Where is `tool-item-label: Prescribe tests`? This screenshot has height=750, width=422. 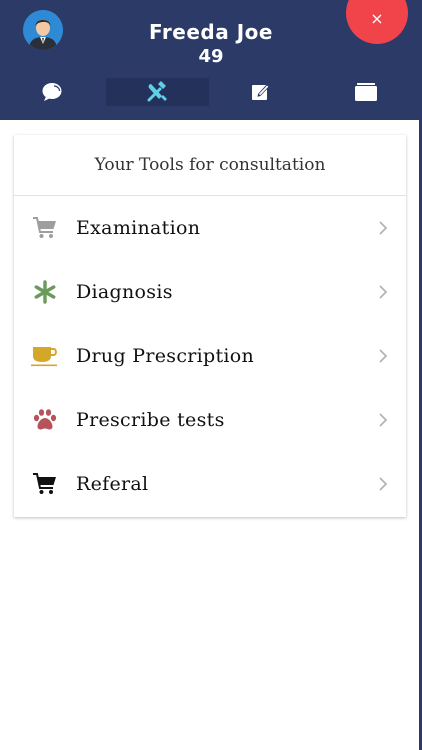
tool-item-label: Prescribe tests is located at coordinates (150, 420).